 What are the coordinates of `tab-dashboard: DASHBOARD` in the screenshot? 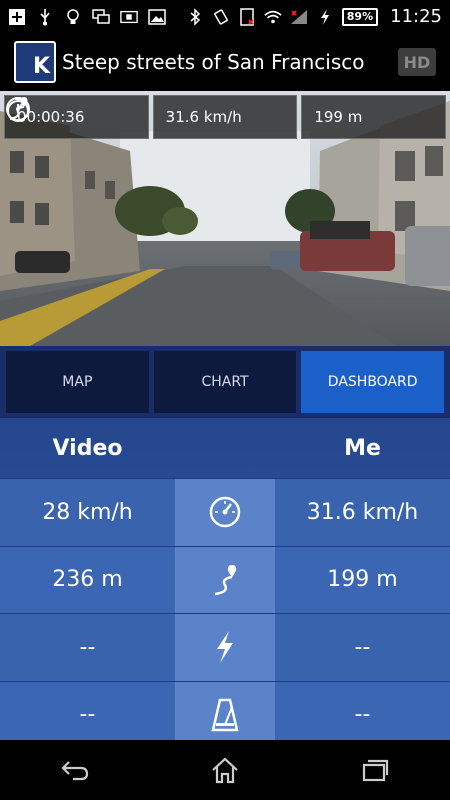 It's located at (373, 382).